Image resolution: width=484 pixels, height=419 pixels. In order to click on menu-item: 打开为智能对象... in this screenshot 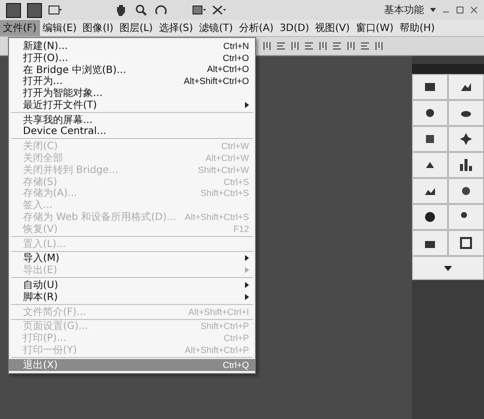, I will do `click(132, 93)`.